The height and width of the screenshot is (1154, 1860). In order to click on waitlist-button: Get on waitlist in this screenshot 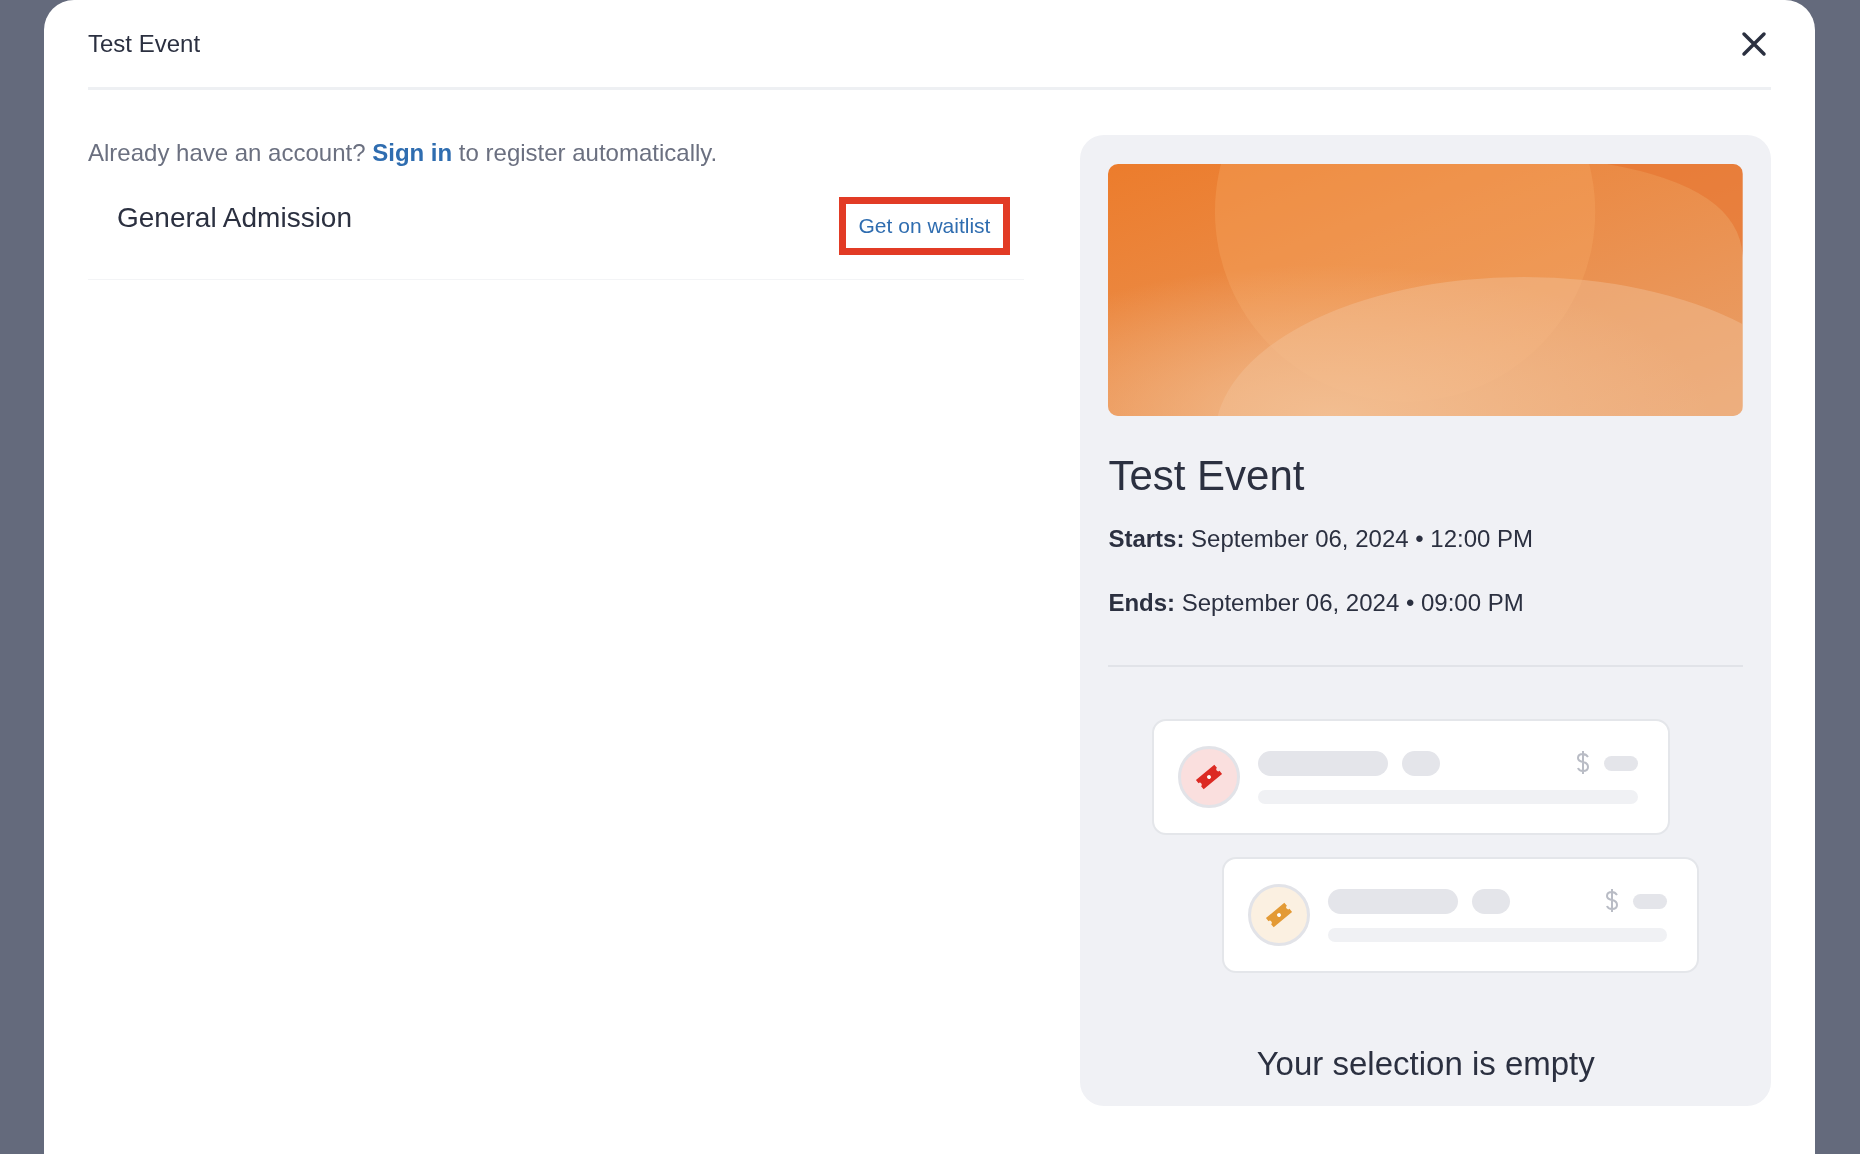, I will do `click(924, 226)`.